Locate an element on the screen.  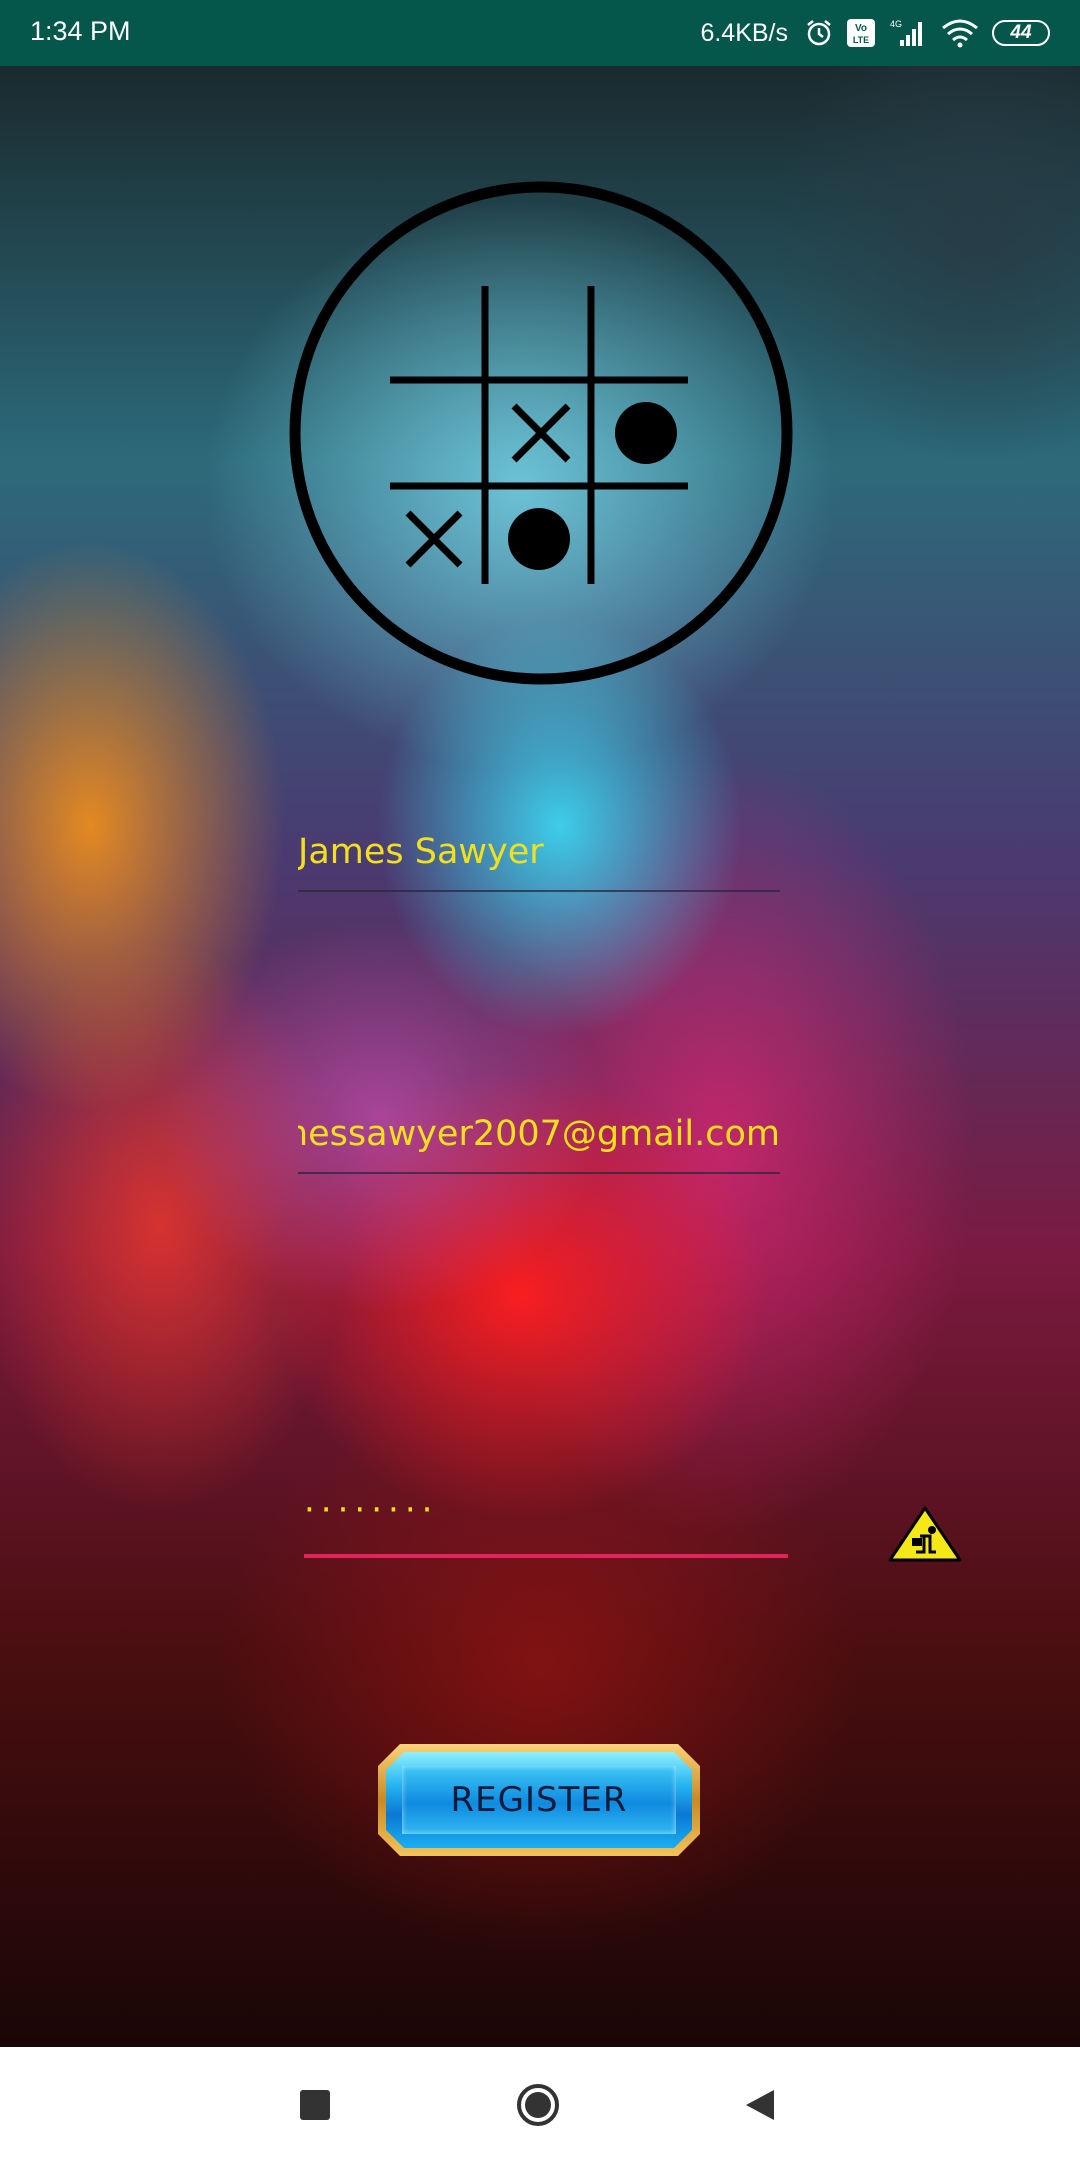
home-icon is located at coordinates (538, 2105).